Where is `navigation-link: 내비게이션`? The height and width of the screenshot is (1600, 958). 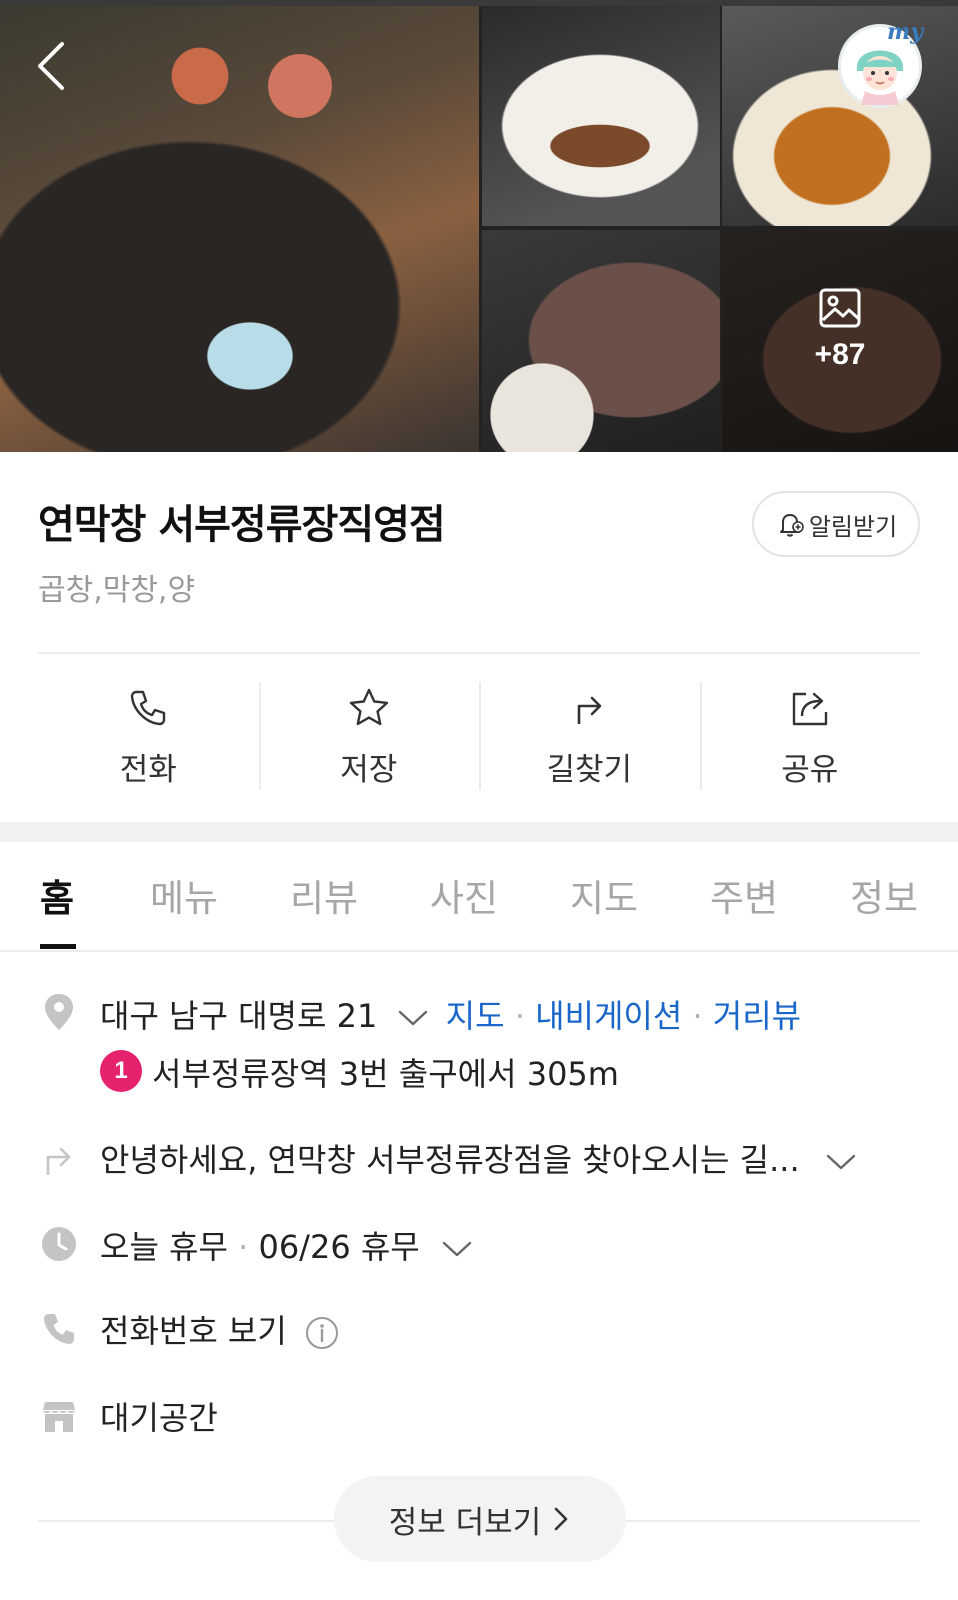 navigation-link: 내비게이션 is located at coordinates (608, 1016).